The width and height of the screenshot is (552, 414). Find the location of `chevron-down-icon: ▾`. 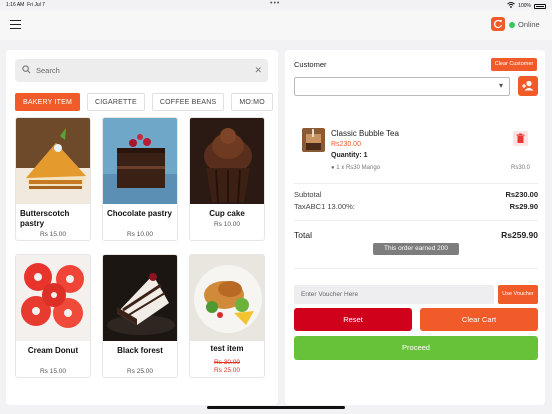

chevron-down-icon: ▾ is located at coordinates (500, 85).